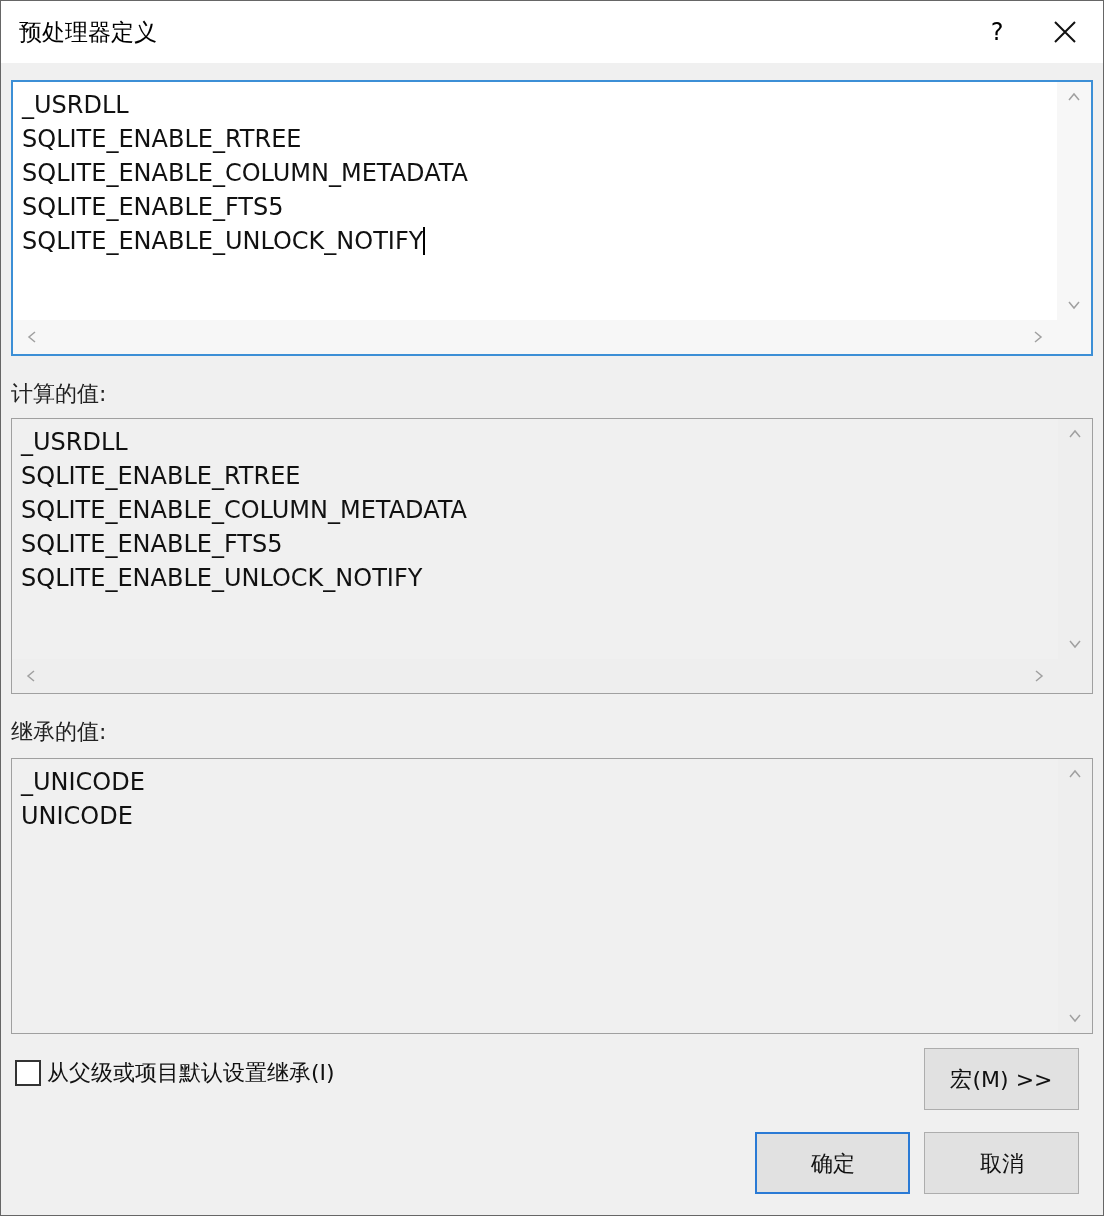 The height and width of the screenshot is (1216, 1104). Describe the element at coordinates (88, 32) in the screenshot. I see `window-title: 预处理器定义` at that location.